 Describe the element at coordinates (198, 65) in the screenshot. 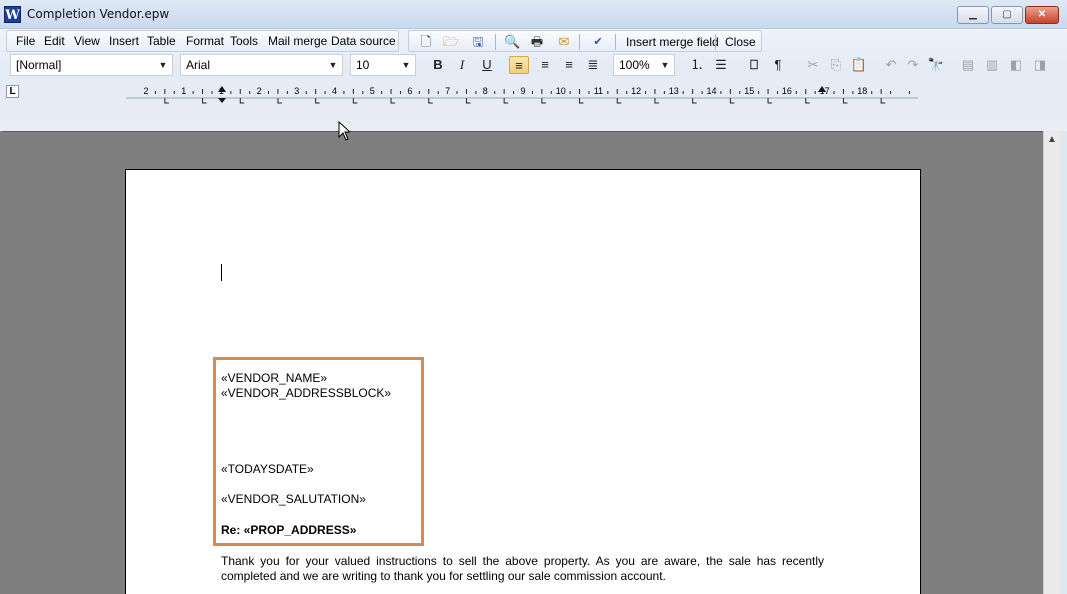

I see `font-value: Arial` at that location.